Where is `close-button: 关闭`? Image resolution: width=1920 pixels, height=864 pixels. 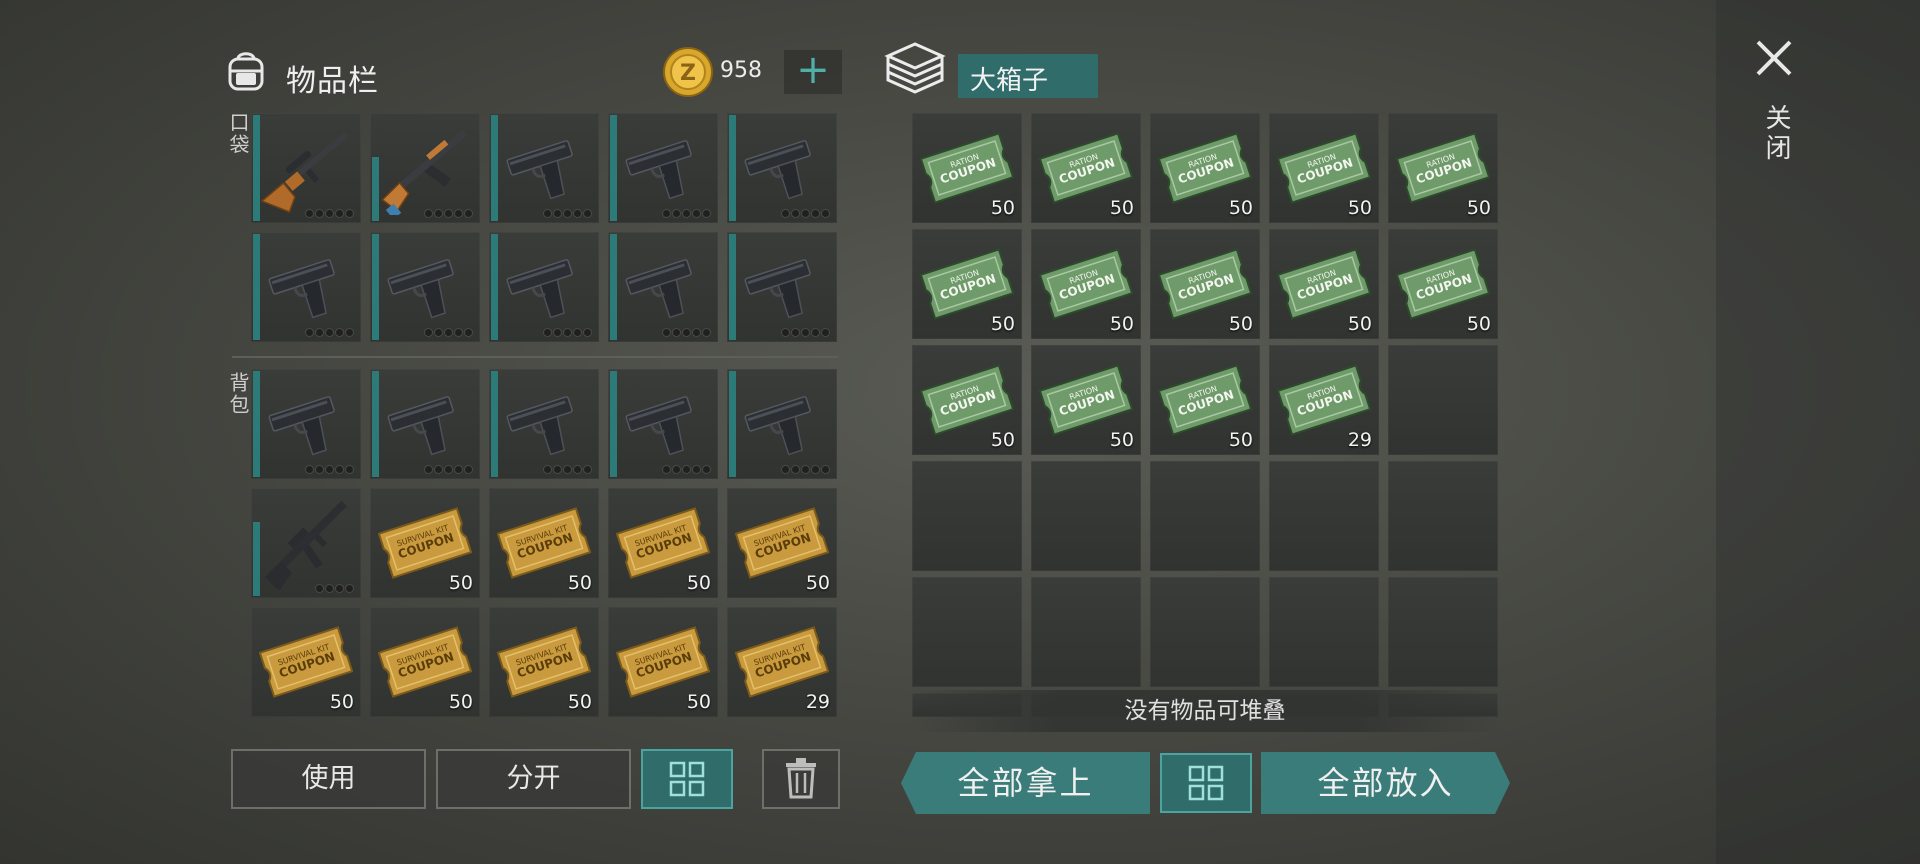
close-button: 关闭 is located at coordinates (1776, 134).